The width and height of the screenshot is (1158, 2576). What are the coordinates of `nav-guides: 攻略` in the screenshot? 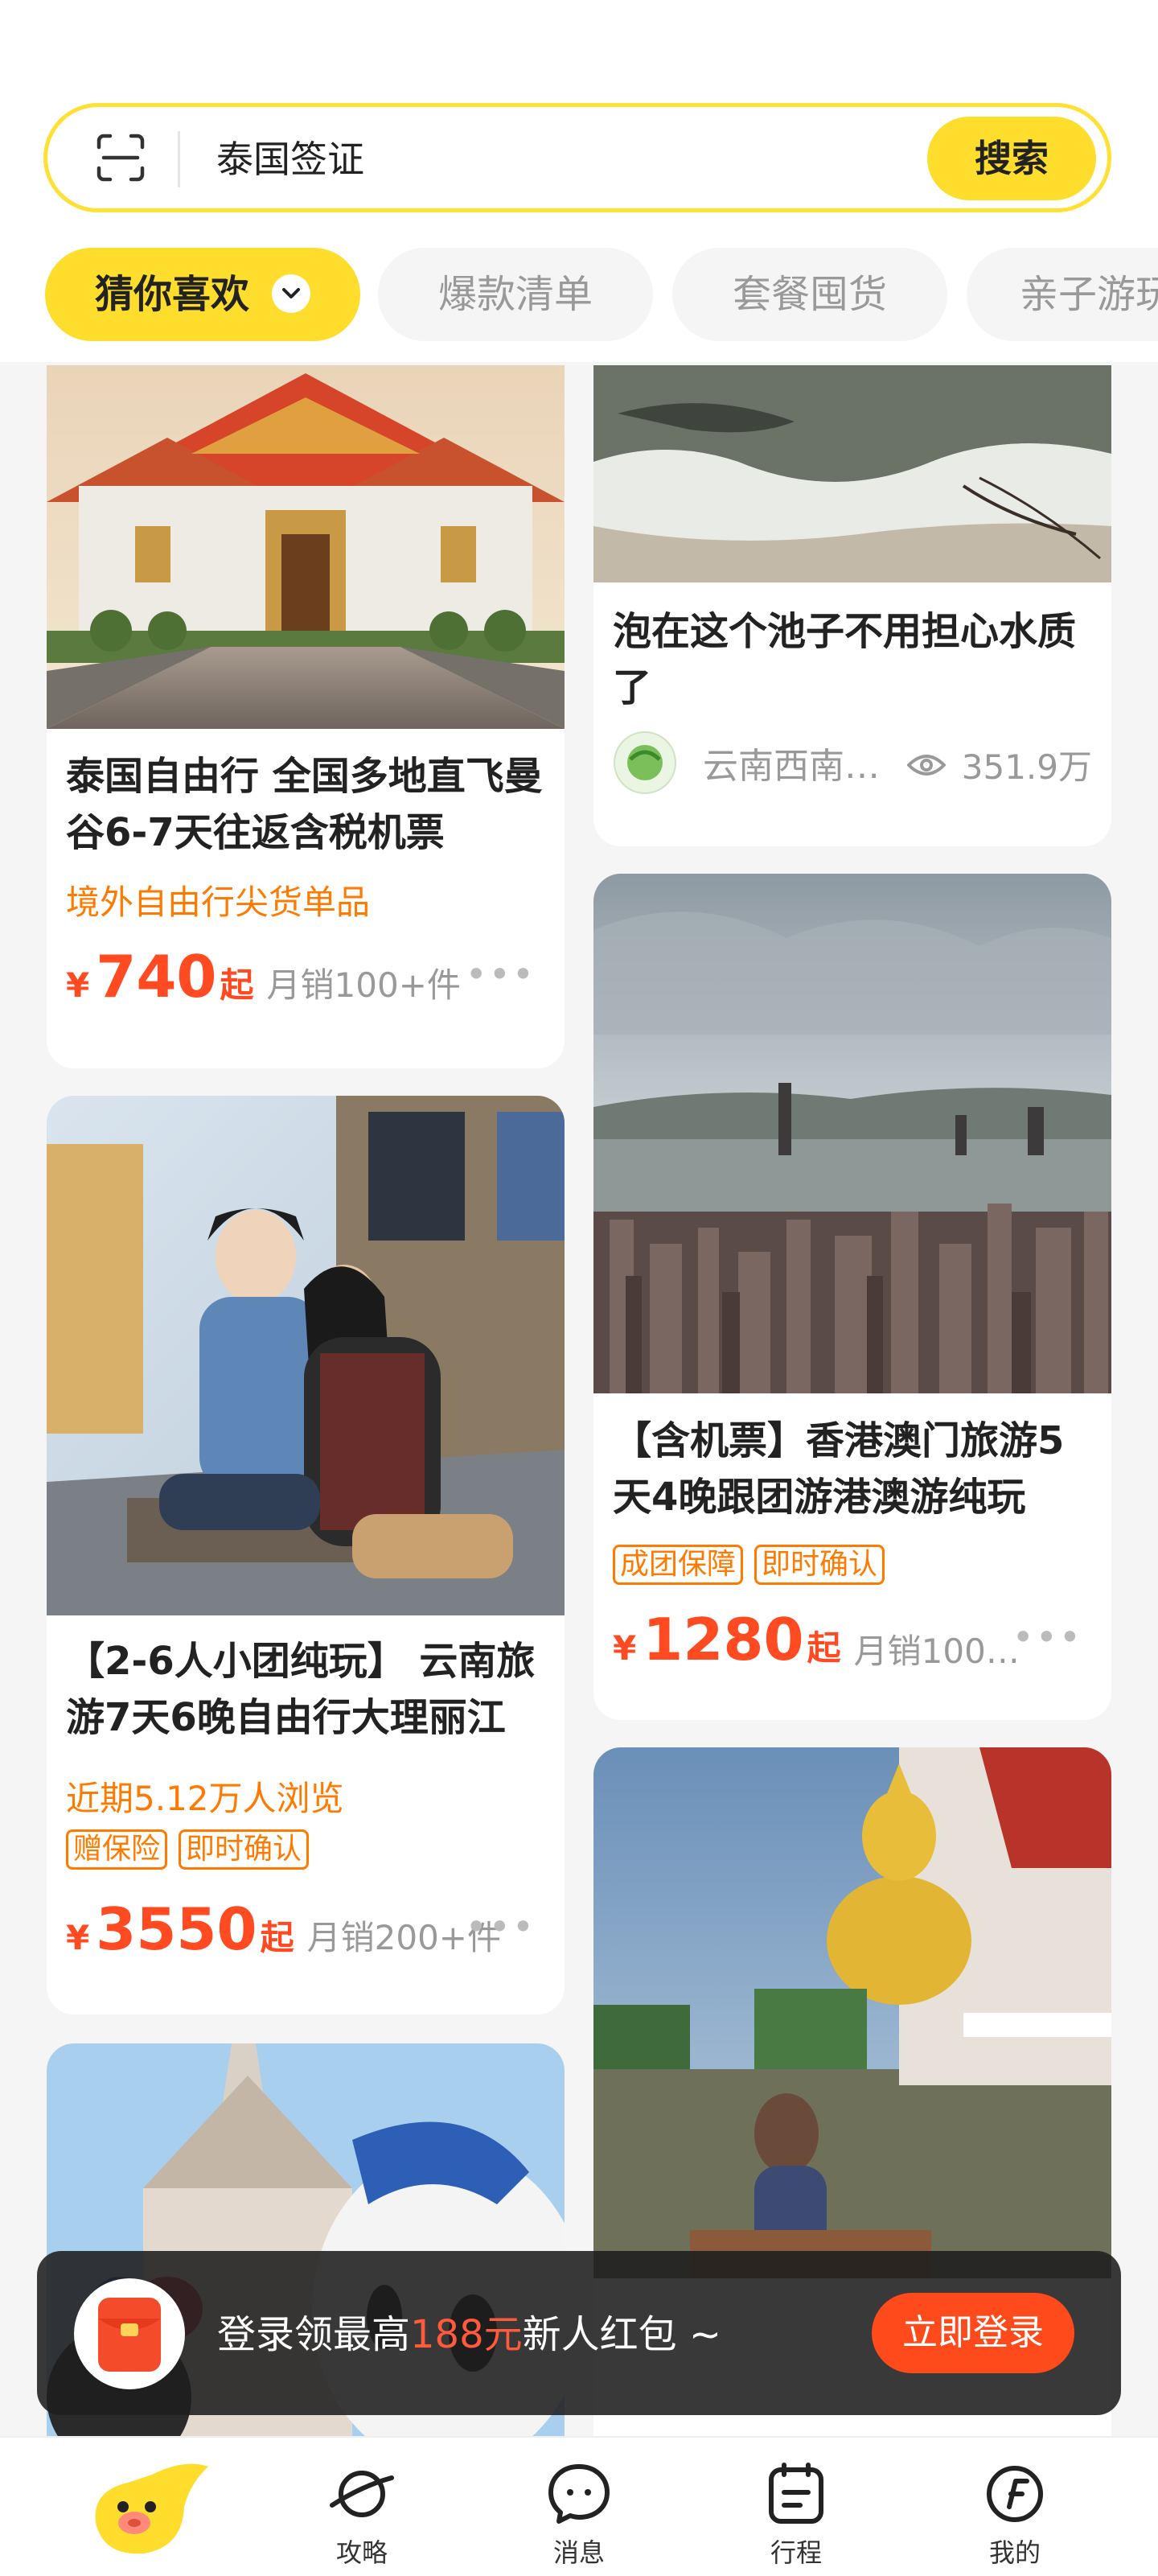 It's located at (362, 2516).